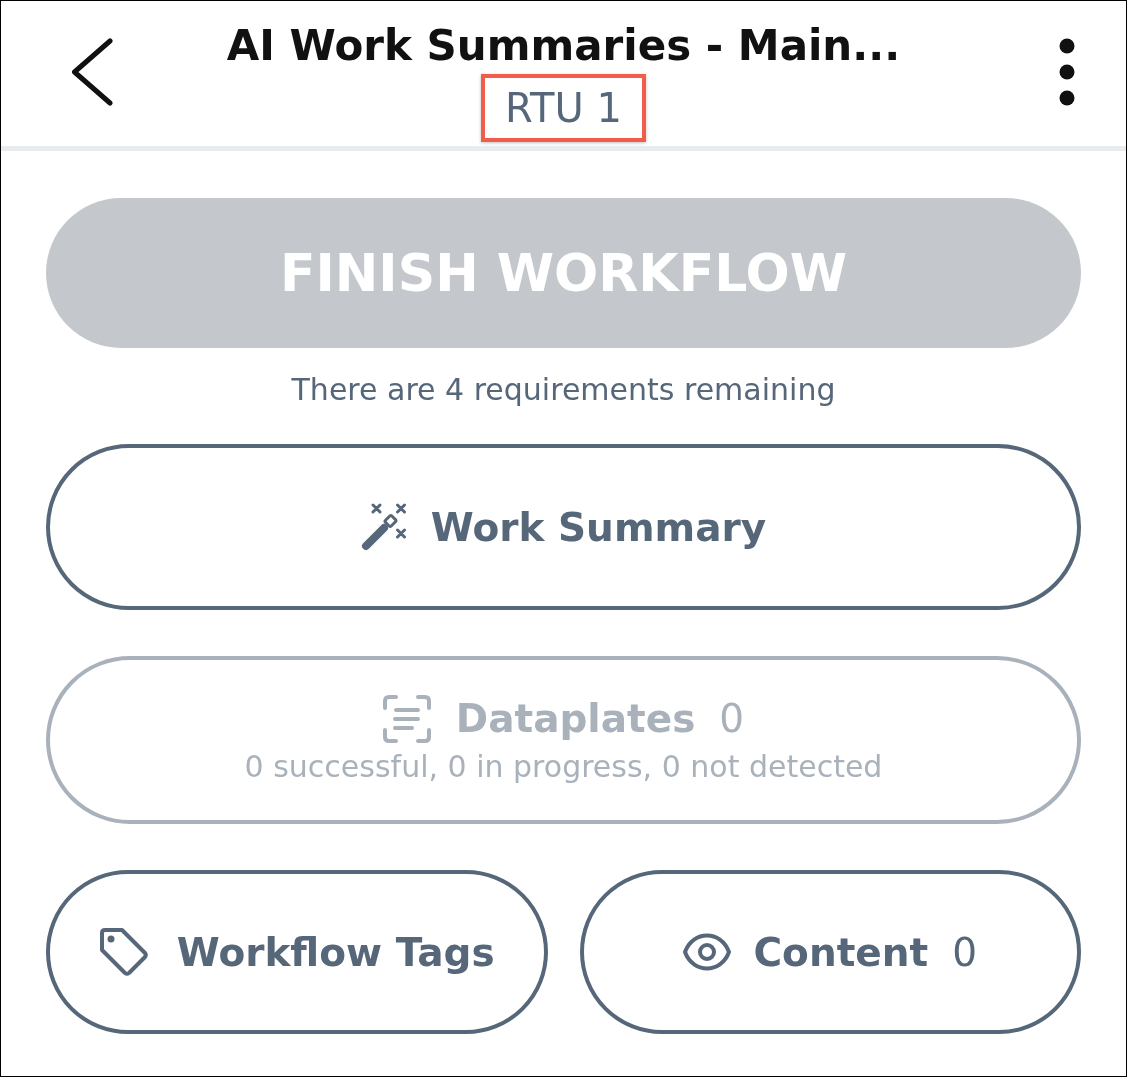 The width and height of the screenshot is (1127, 1077). I want to click on more-options-button, so click(1067, 72).